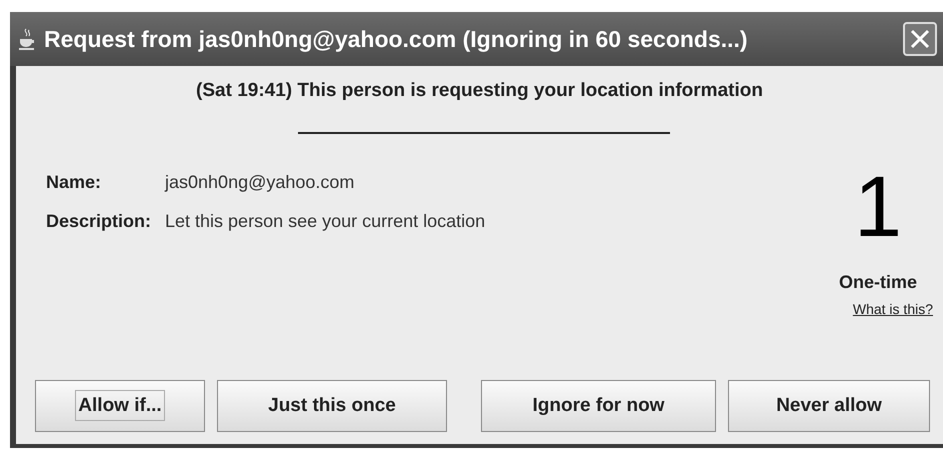  I want to click on window-title: Request from jas0nh0ng@yahoo.com (Ignoring in 60 seconds...), so click(396, 39).